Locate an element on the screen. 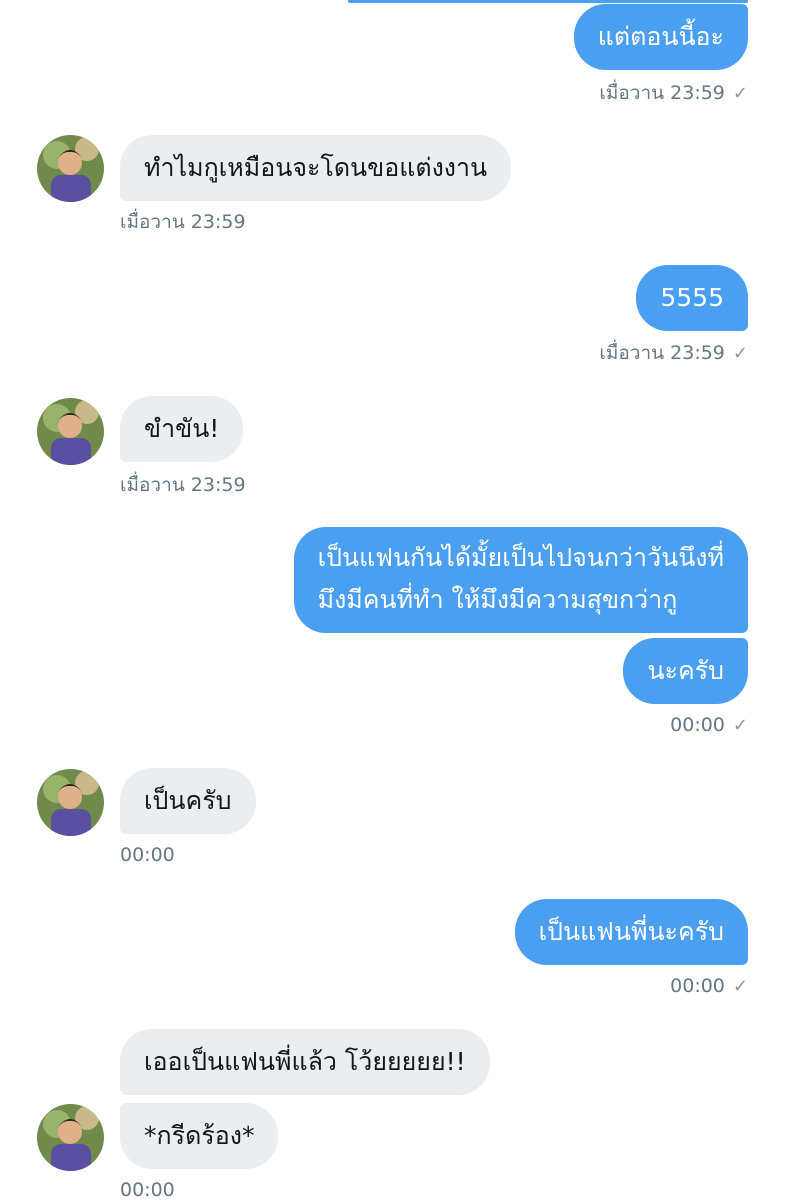 The width and height of the screenshot is (785, 1202). outgoing-message-bubble: นะครับ is located at coordinates (685, 671).